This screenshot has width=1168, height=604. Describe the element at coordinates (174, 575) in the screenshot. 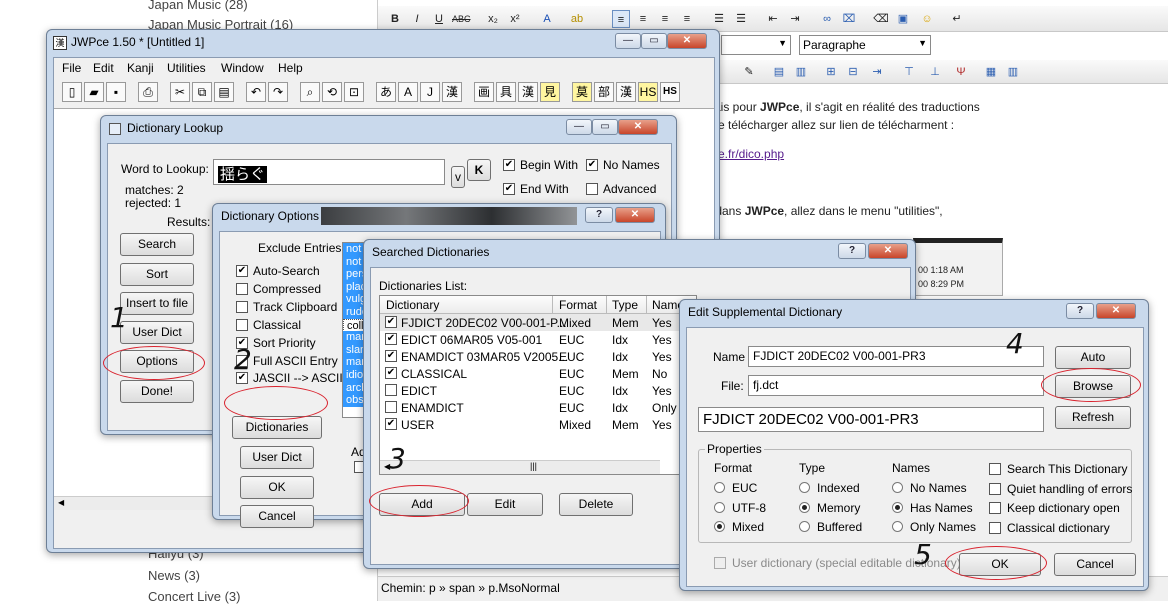

I see `category-link: News (3)` at that location.